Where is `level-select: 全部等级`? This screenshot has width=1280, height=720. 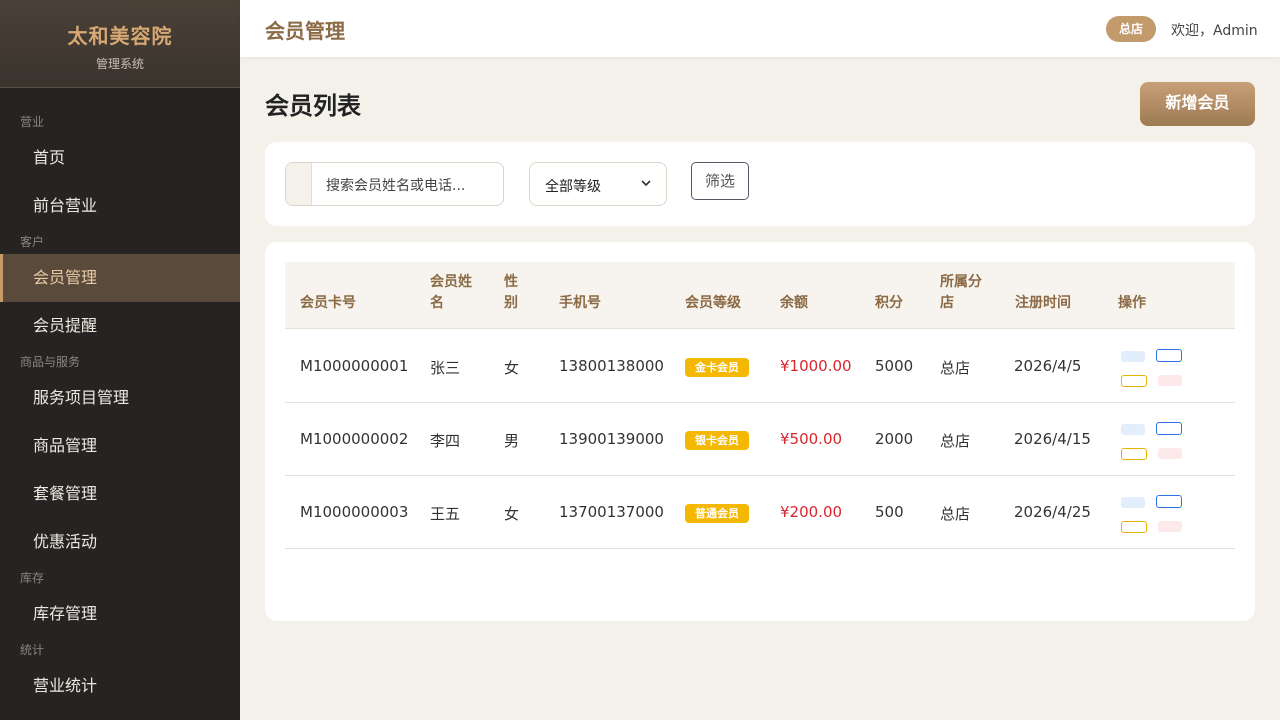
level-select: 全部等级 is located at coordinates (598, 184).